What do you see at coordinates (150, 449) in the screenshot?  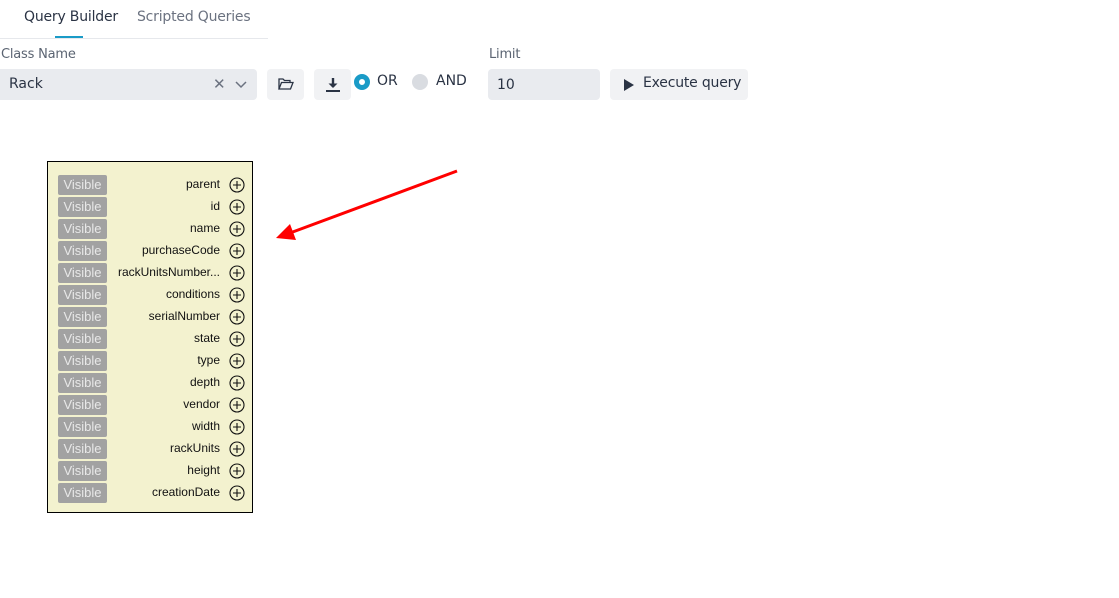 I see `attribute-row: Visible rackUnits` at bounding box center [150, 449].